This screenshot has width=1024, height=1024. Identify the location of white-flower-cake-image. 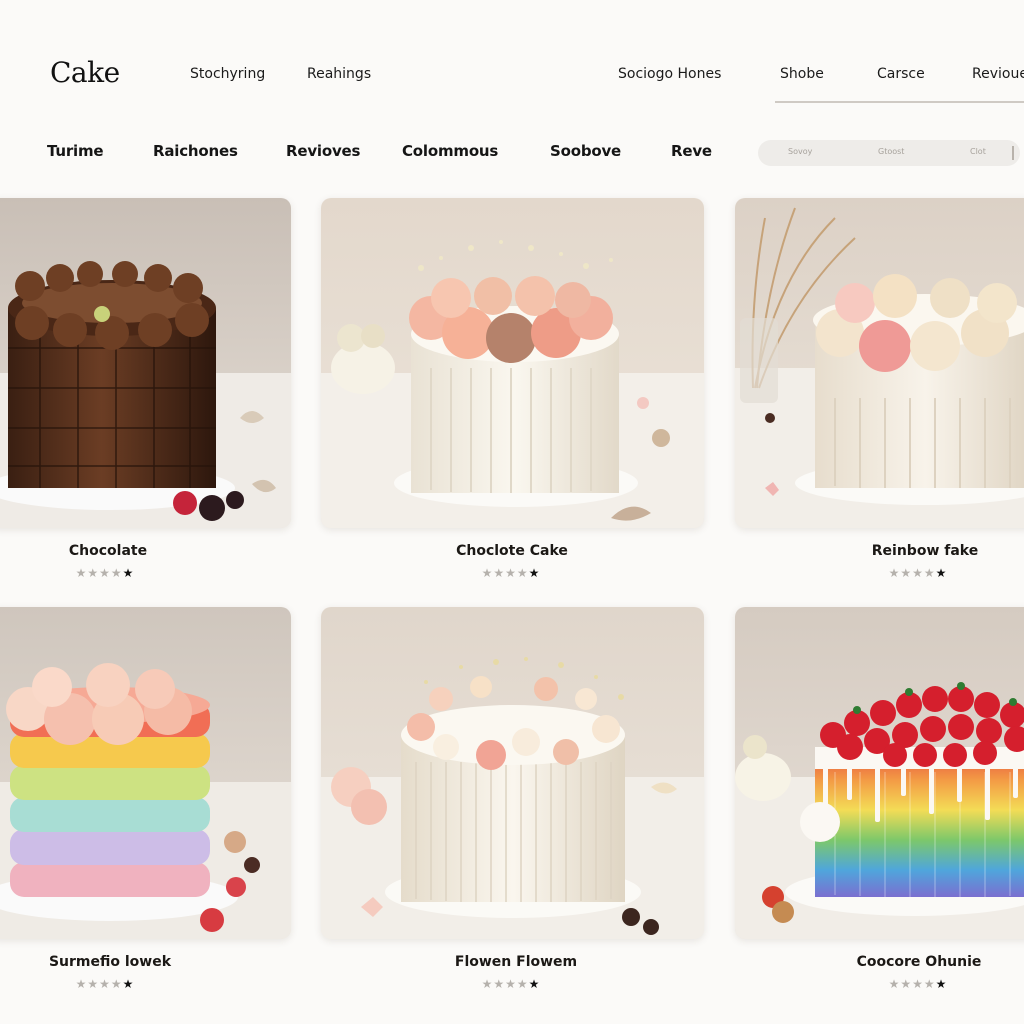
(512, 363).